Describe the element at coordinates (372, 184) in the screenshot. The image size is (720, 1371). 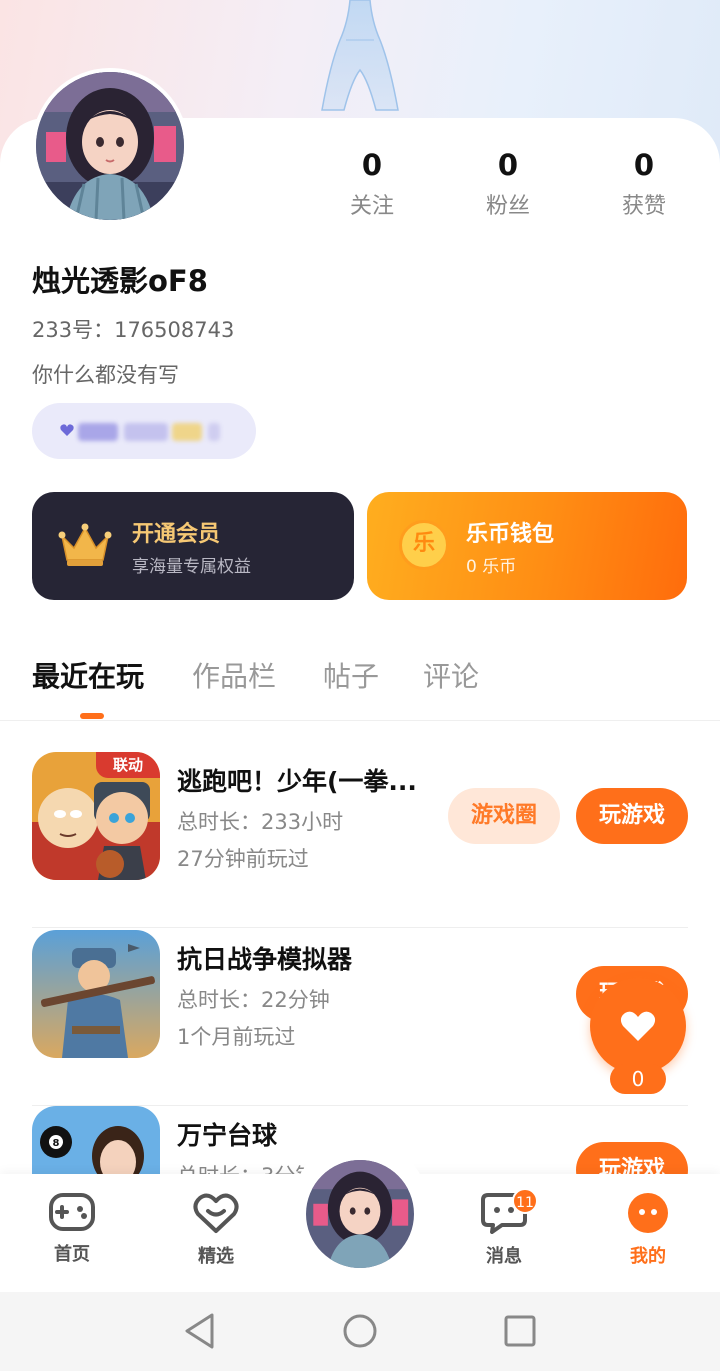
I see `stat-following: 0 关注` at that location.